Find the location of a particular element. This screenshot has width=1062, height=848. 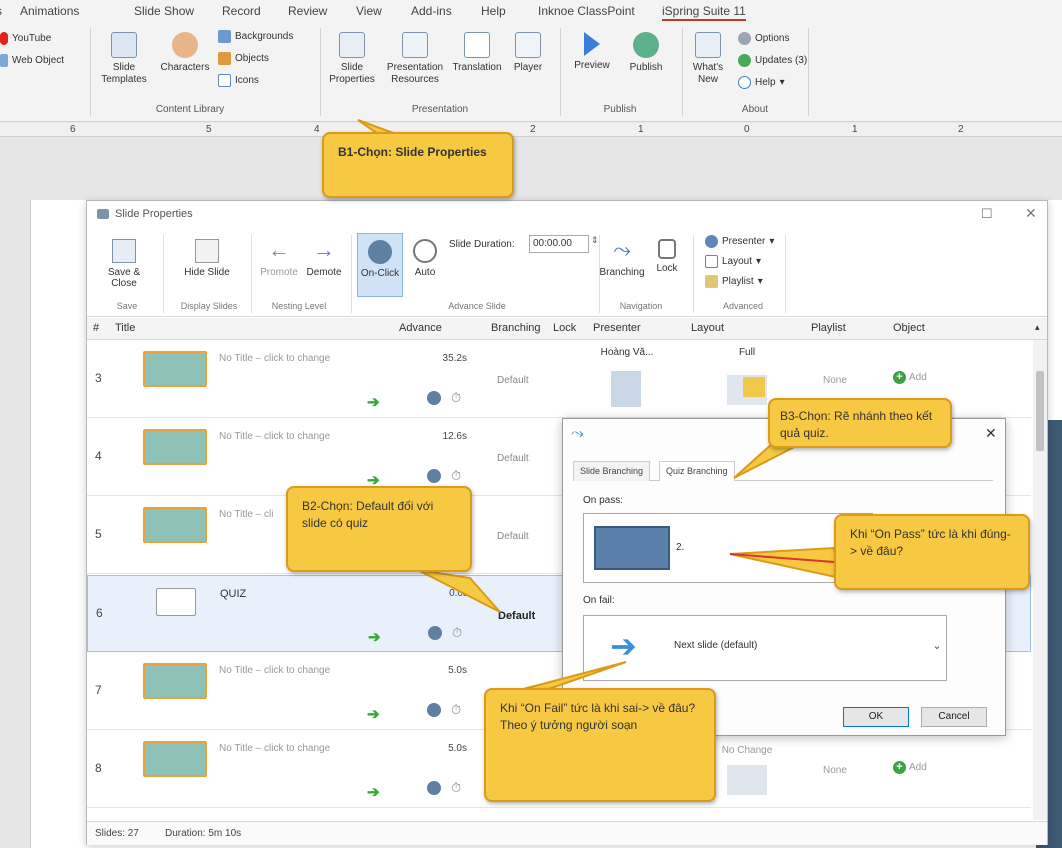

callout-b2-text: B2-Chọn: Default đối với slide có quiz is located at coordinates (368, 514).